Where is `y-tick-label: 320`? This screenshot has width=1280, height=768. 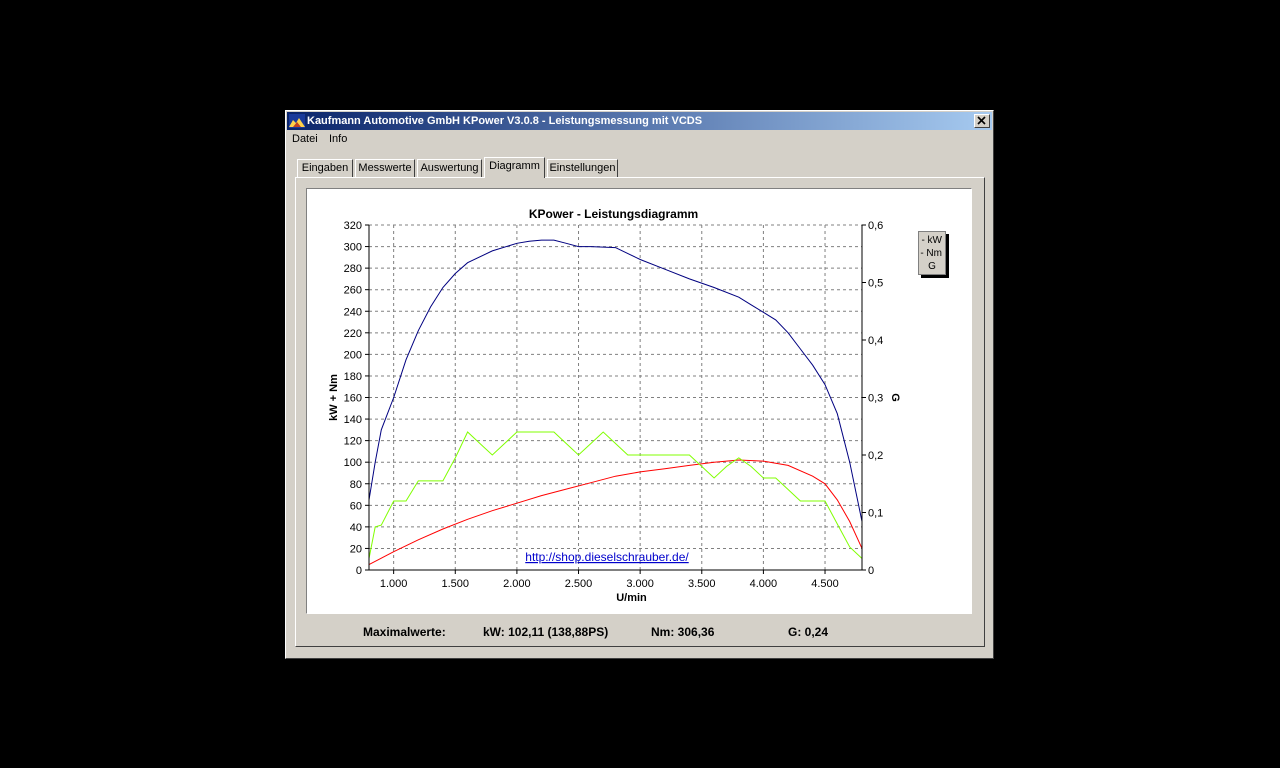 y-tick-label: 320 is located at coordinates (353, 226).